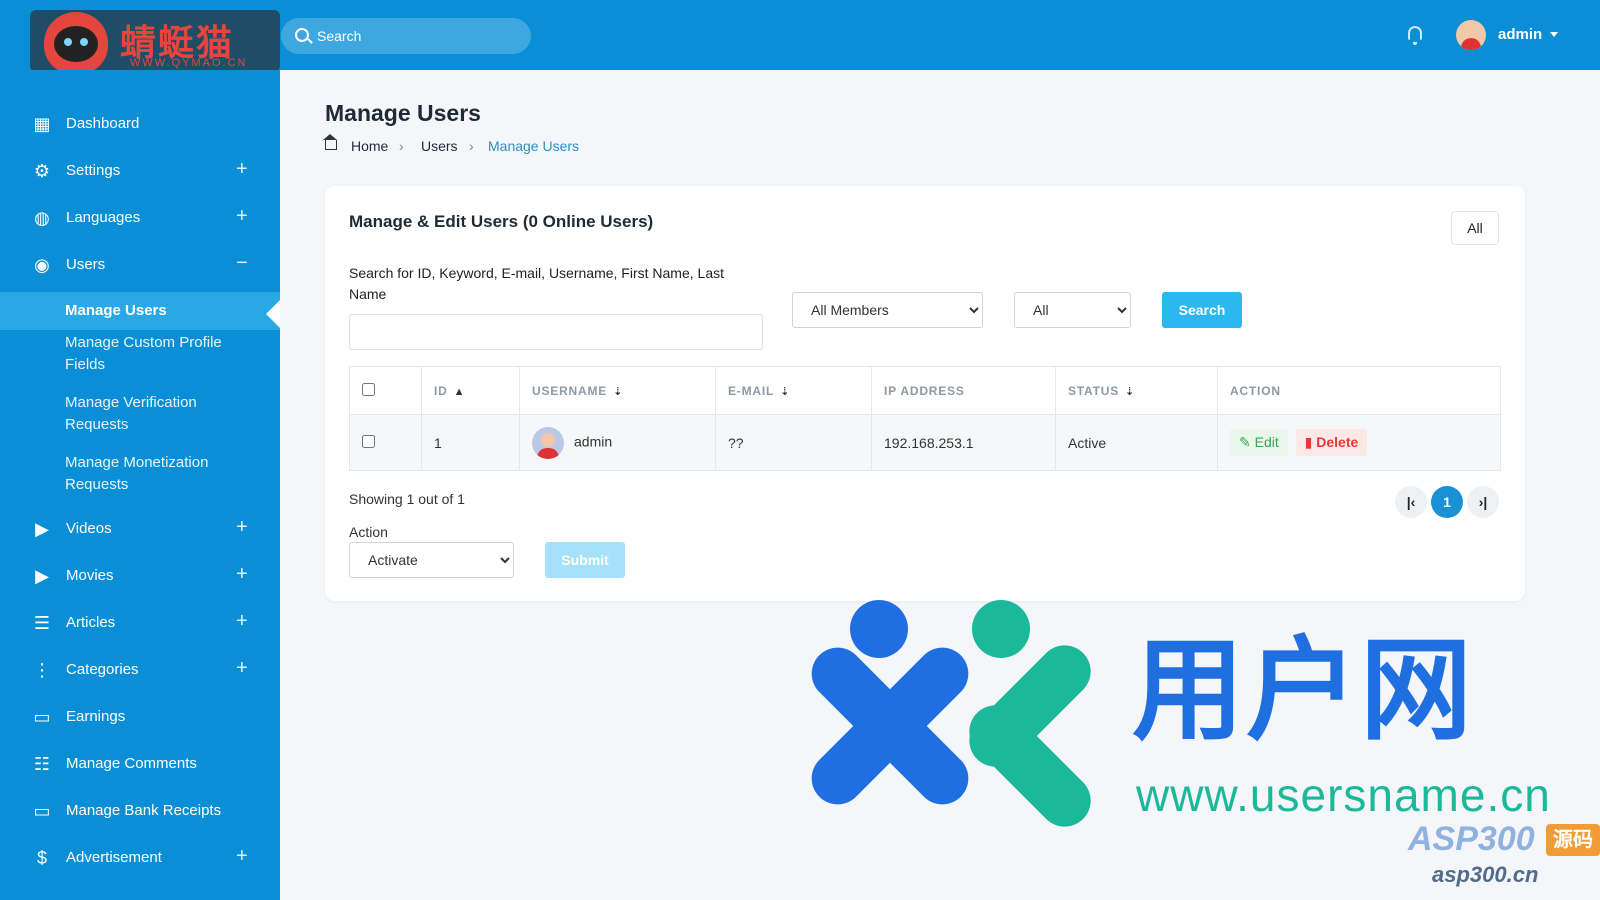 The width and height of the screenshot is (1600, 900). What do you see at coordinates (1343, 795) in the screenshot?
I see `watermark-url: www.usersname.cn` at bounding box center [1343, 795].